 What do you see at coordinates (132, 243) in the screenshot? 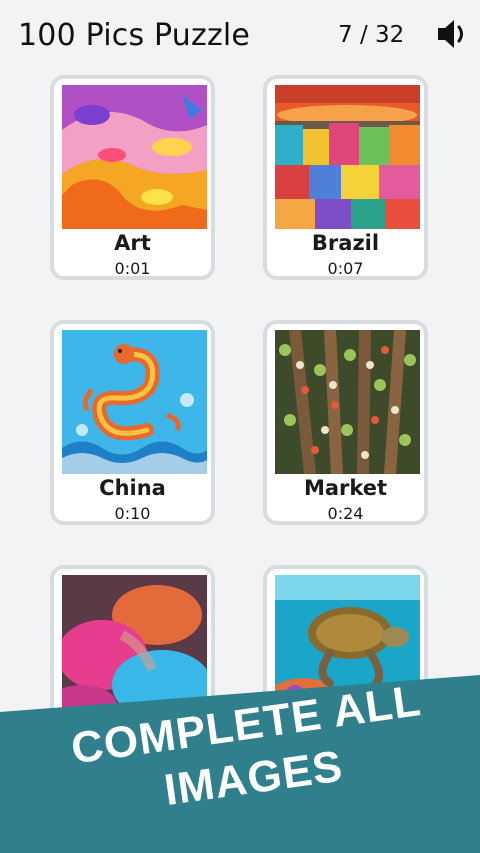
I see `puzzle-name: Art` at bounding box center [132, 243].